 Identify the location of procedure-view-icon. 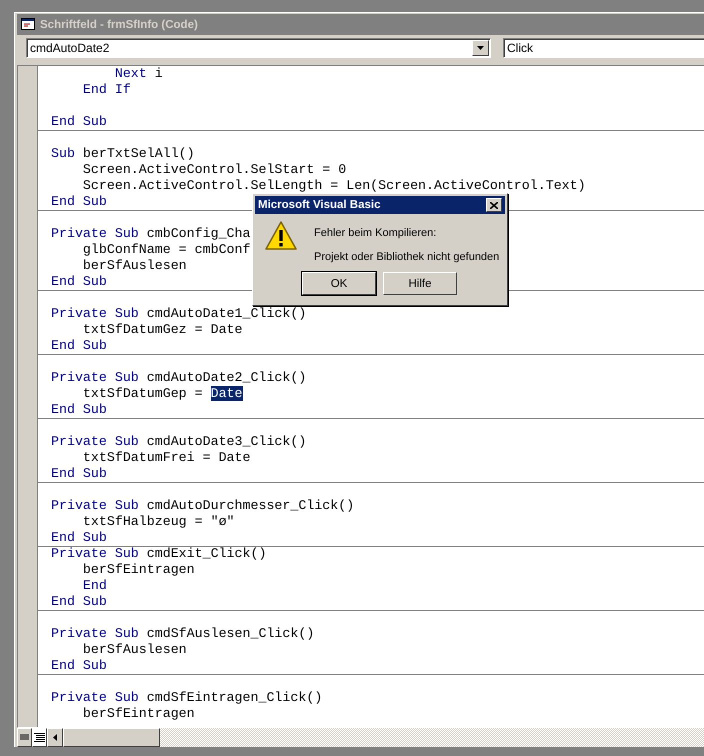
(24, 737).